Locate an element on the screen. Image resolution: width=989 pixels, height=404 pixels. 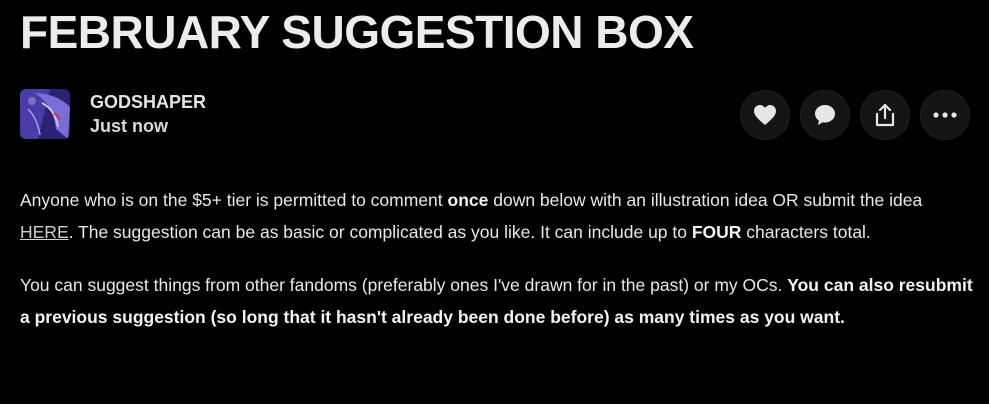
avatar is located at coordinates (45, 114).